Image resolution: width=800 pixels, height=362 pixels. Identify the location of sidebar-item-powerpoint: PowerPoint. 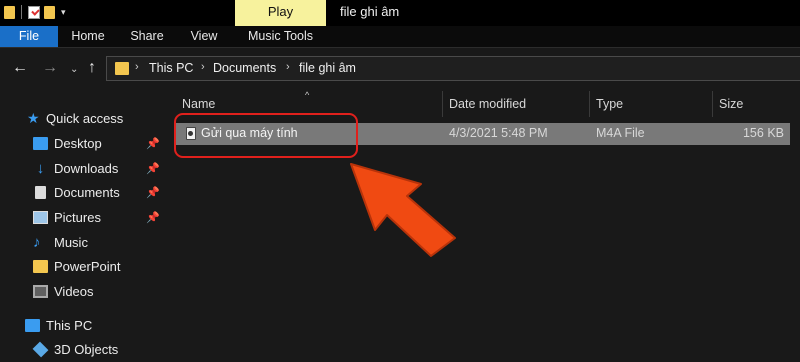
(85, 267).